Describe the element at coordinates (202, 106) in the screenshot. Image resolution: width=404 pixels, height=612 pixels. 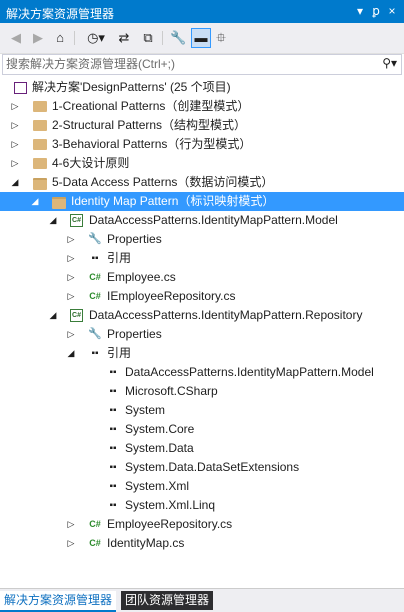
I see `tree-folder: ▷ 1-Creational Patterns（创建型模式）` at that location.